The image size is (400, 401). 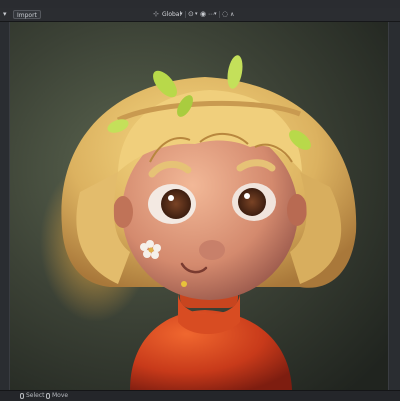 What do you see at coordinates (225, 14) in the screenshot?
I see `proportional-editing-icon: ◌` at bounding box center [225, 14].